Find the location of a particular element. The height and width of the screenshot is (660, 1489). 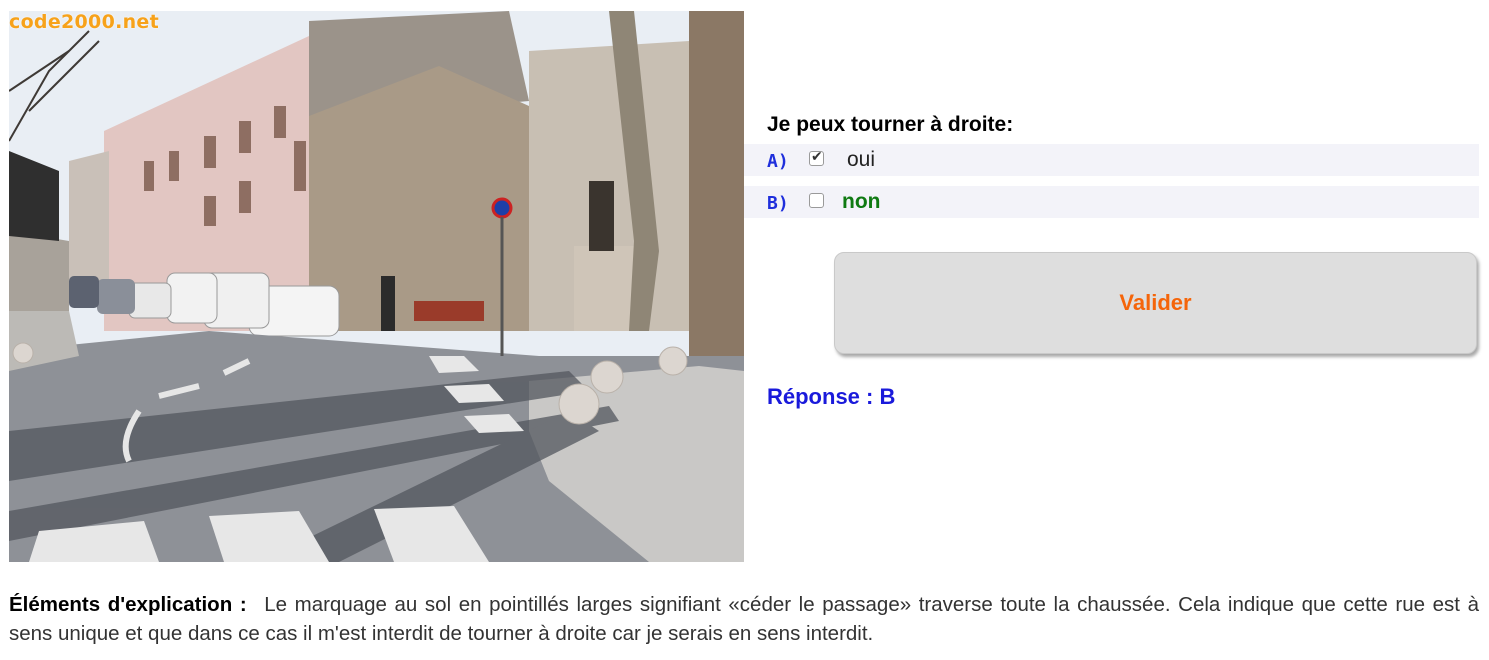

answer-result: Réponse : B is located at coordinates (831, 396).